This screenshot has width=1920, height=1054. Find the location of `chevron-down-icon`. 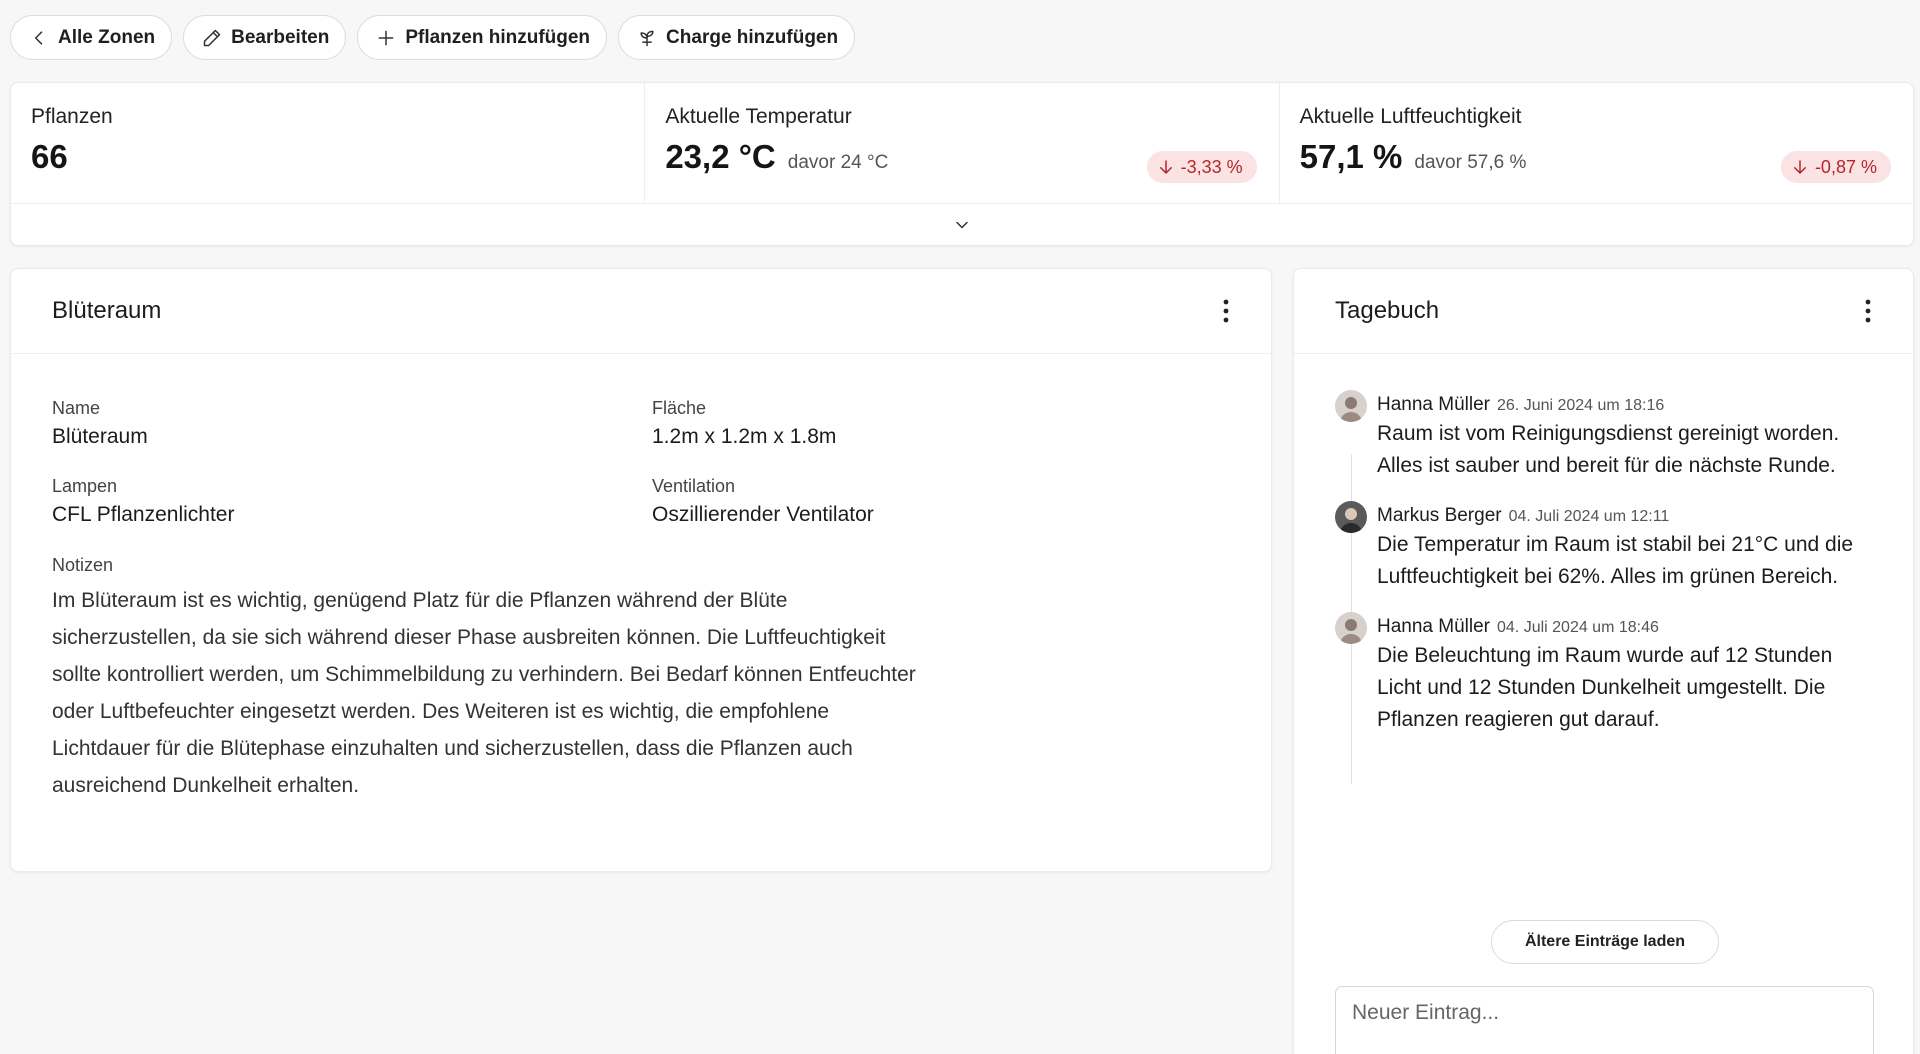

chevron-down-icon is located at coordinates (962, 225).